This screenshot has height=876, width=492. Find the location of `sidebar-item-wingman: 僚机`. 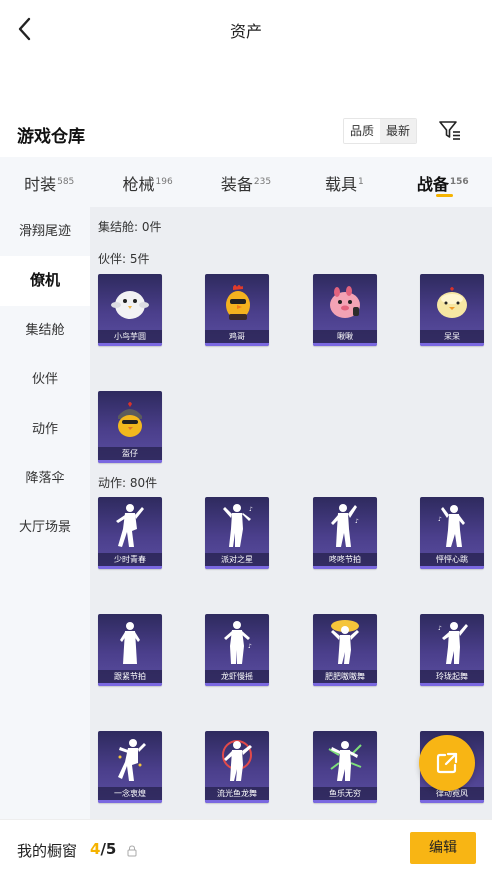

sidebar-item-wingman: 僚机 is located at coordinates (45, 281).